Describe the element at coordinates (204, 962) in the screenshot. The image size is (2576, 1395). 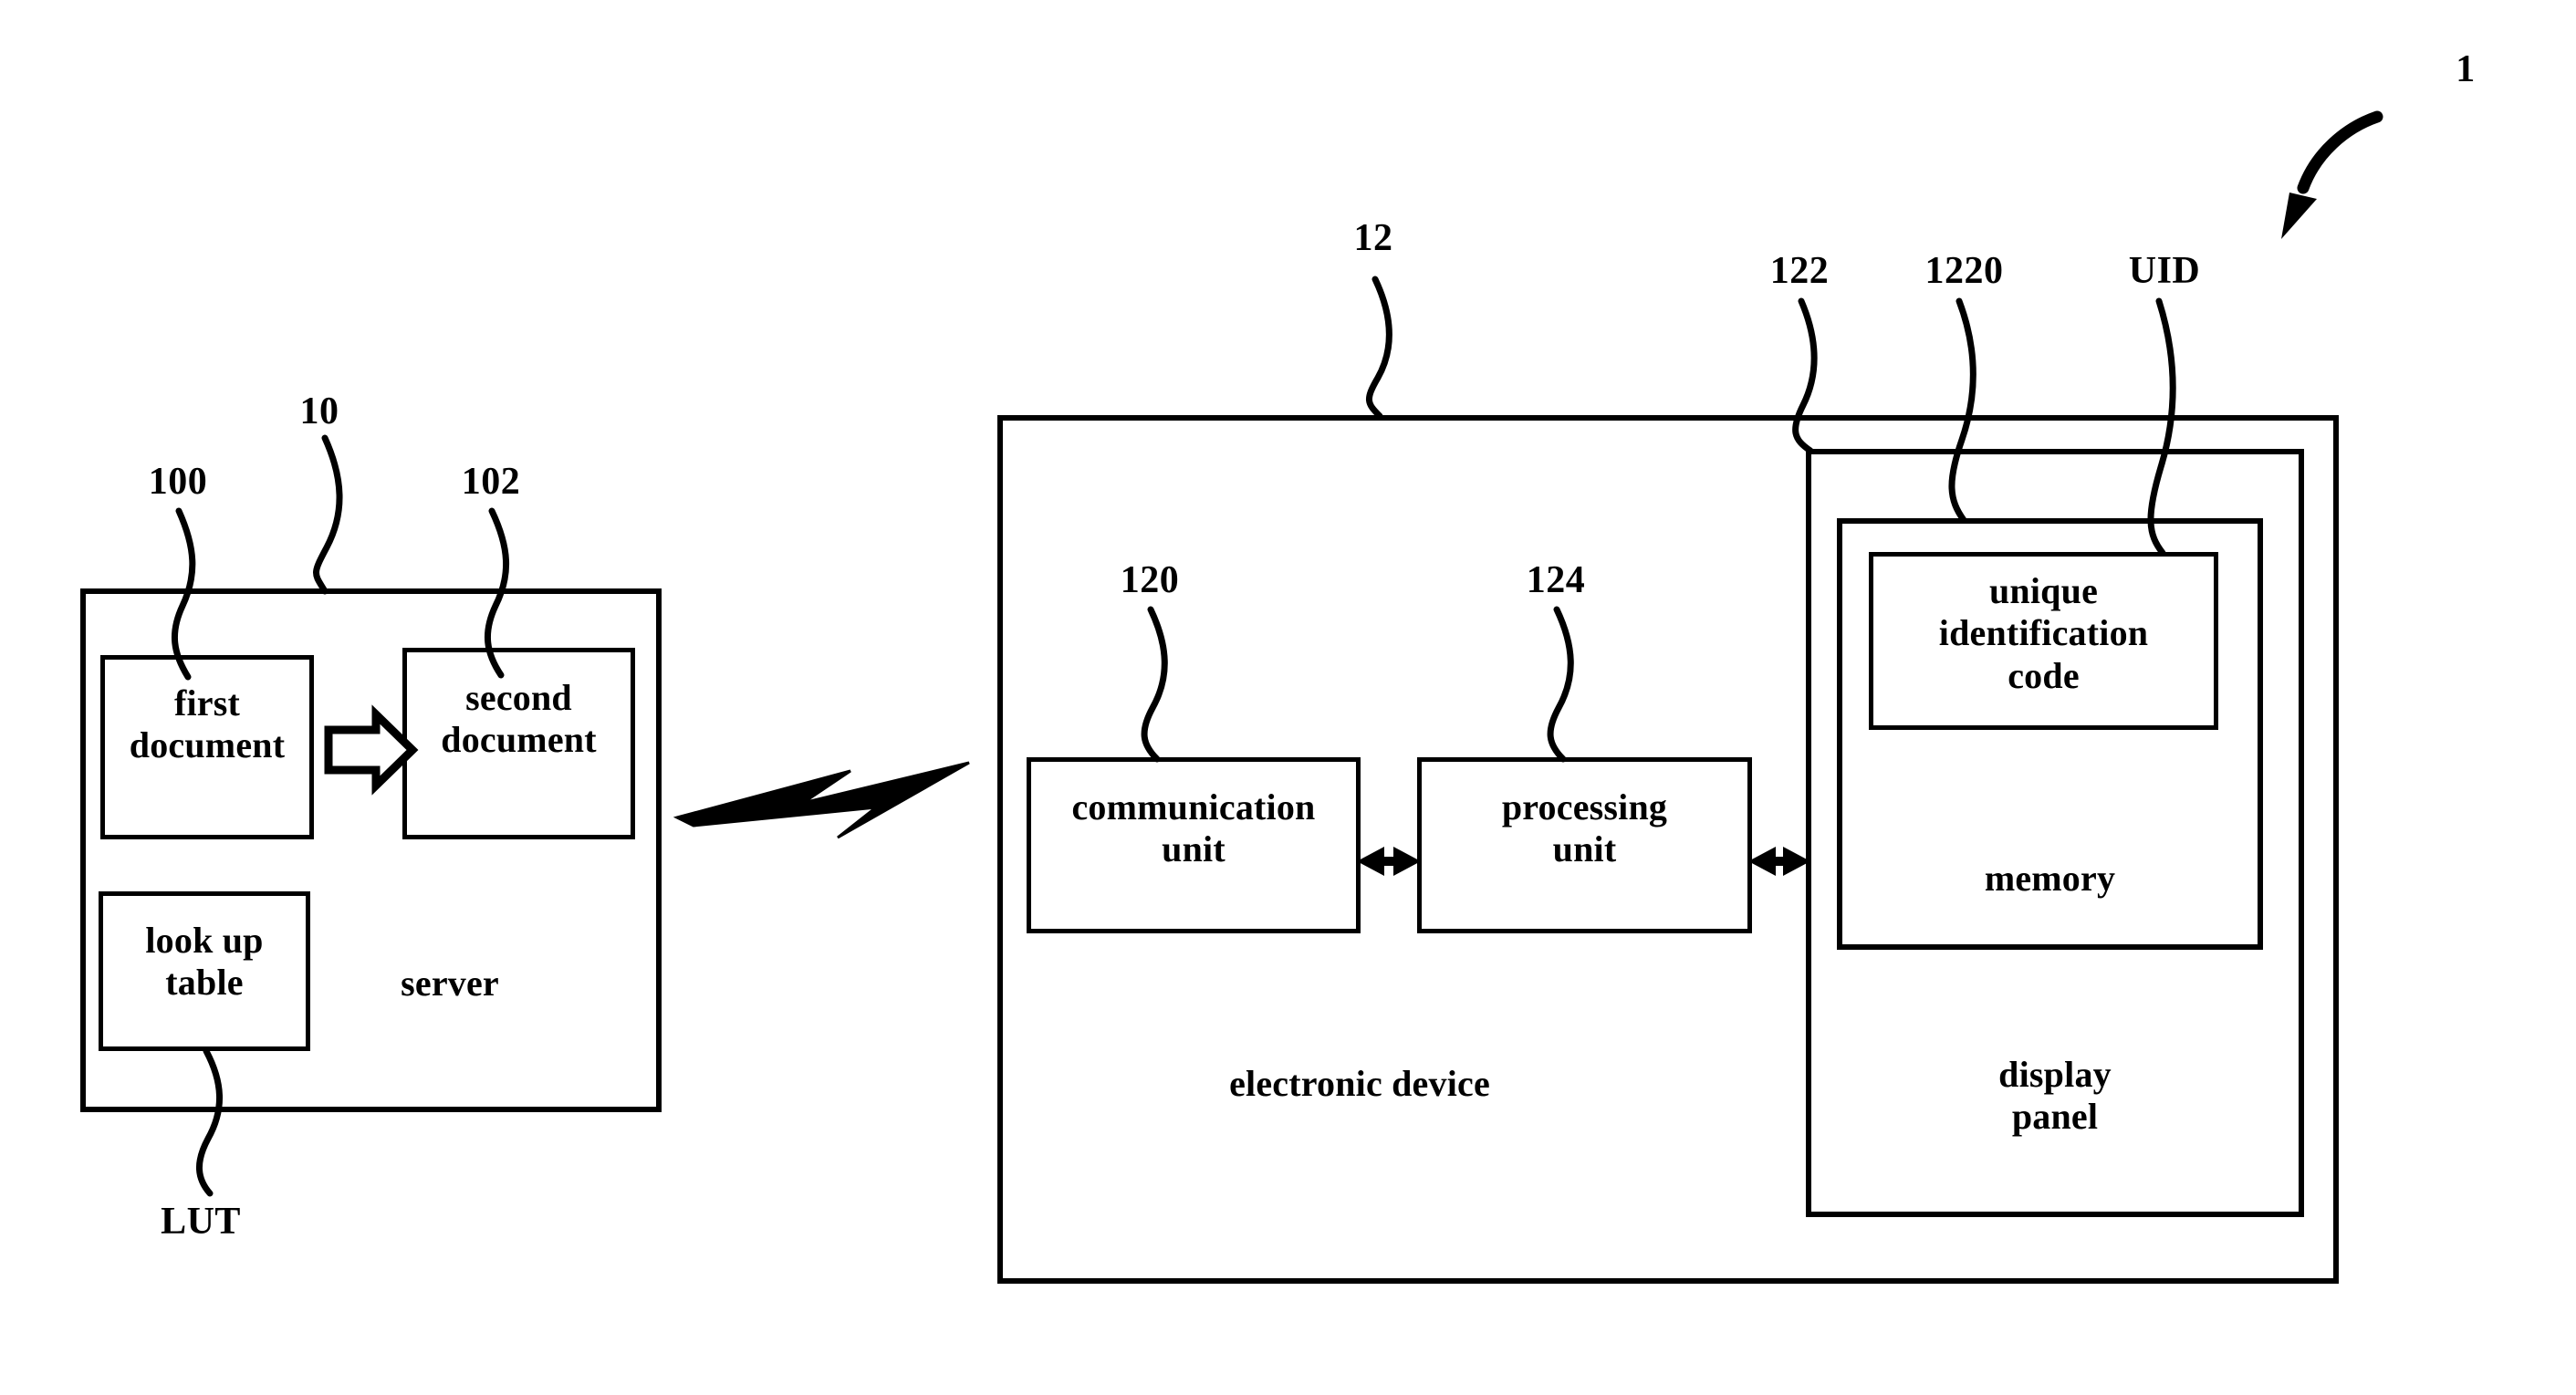
I see `look-up-table-label: look up table` at that location.